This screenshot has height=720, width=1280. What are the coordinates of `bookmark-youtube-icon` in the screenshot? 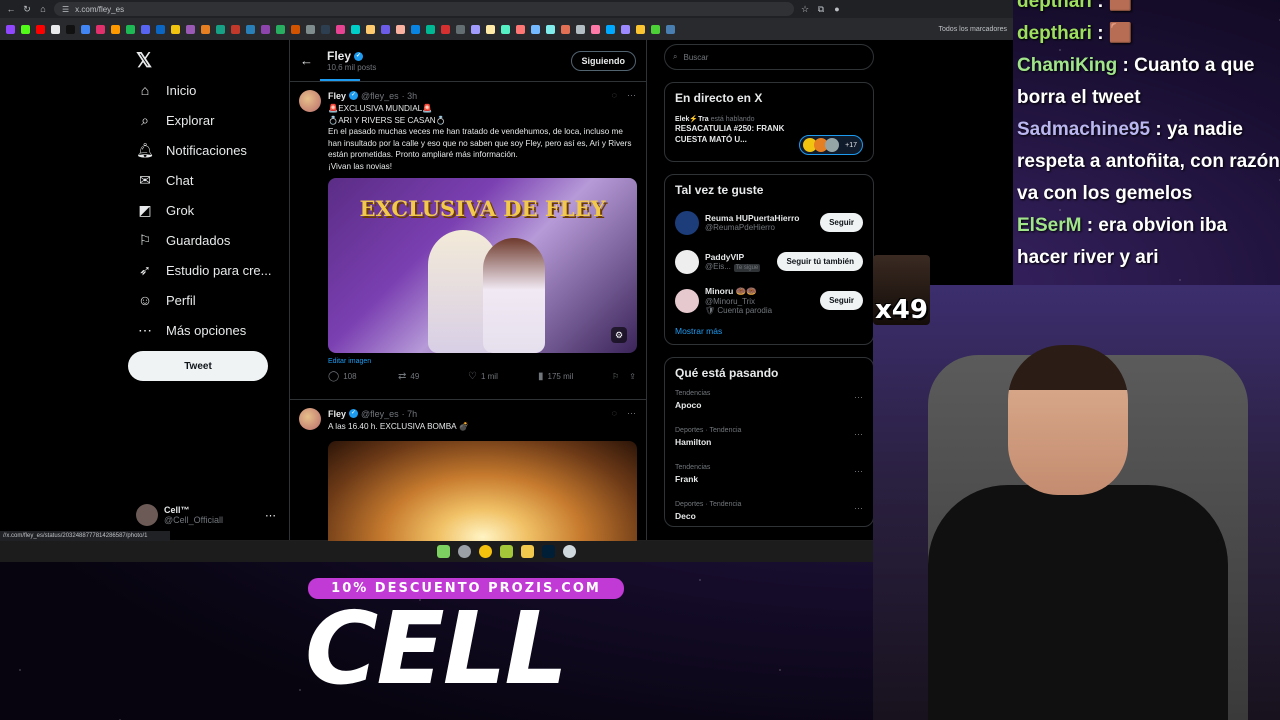 It's located at (40, 29).